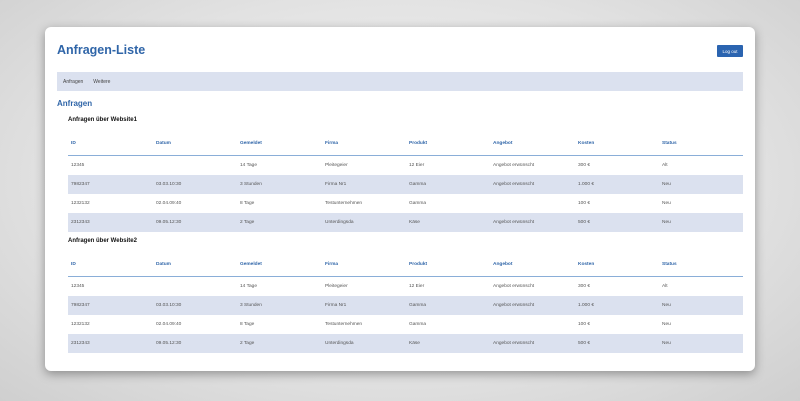 This screenshot has width=800, height=401. What do you see at coordinates (101, 82) in the screenshot?
I see `nav-item-weitere: Weitere` at bounding box center [101, 82].